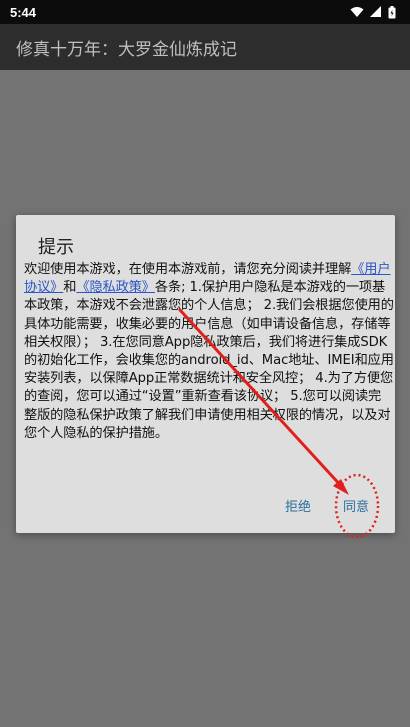  I want to click on dialog-title: 提示, so click(56, 247).